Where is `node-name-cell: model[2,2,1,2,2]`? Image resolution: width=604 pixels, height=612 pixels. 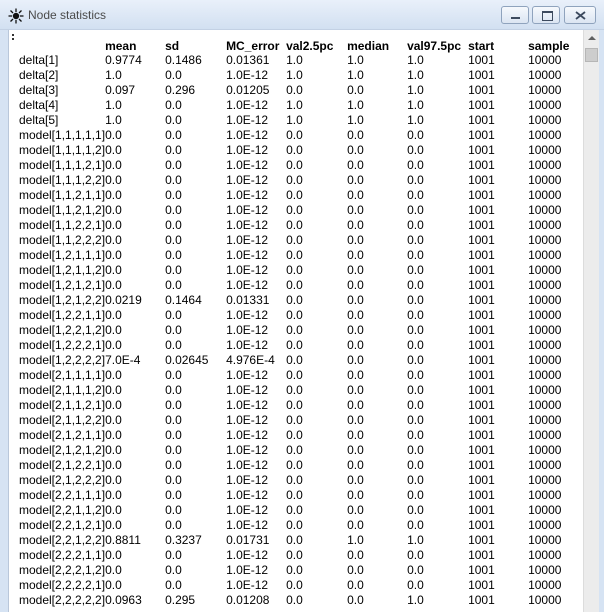 node-name-cell: model[2,2,1,2,2] is located at coordinates (62, 540).